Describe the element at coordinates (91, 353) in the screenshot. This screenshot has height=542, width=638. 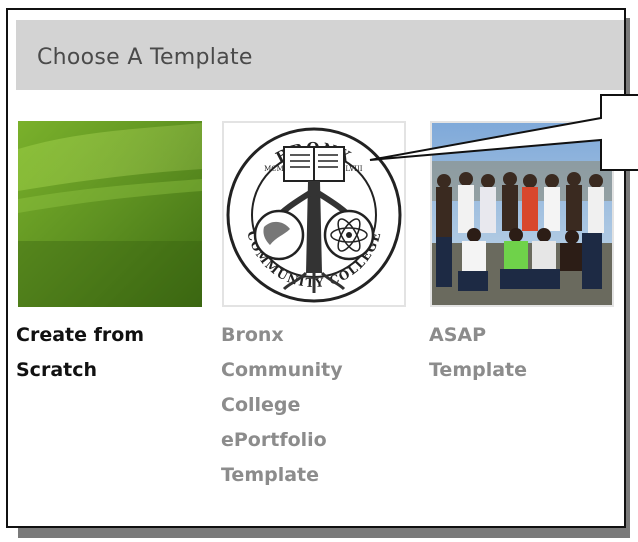
I see `template-label-scratch: Create from Scratch` at that location.